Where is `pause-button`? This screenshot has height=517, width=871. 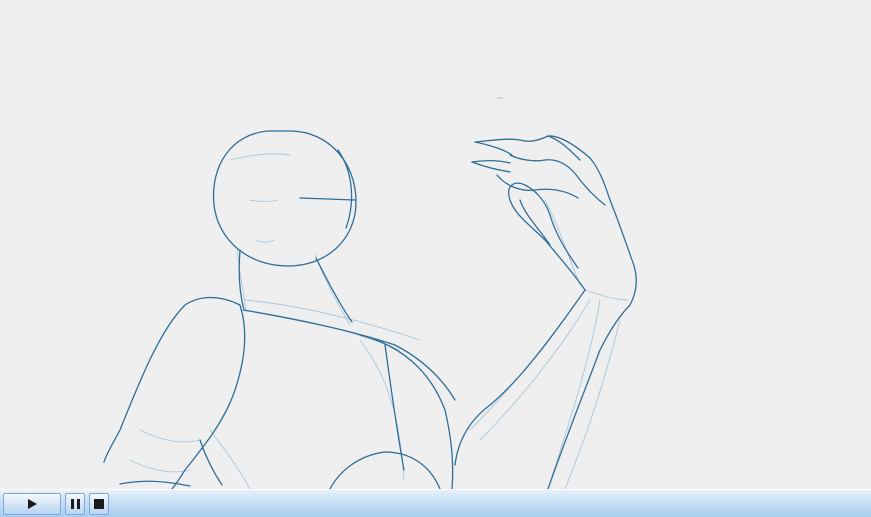 pause-button is located at coordinates (75, 504).